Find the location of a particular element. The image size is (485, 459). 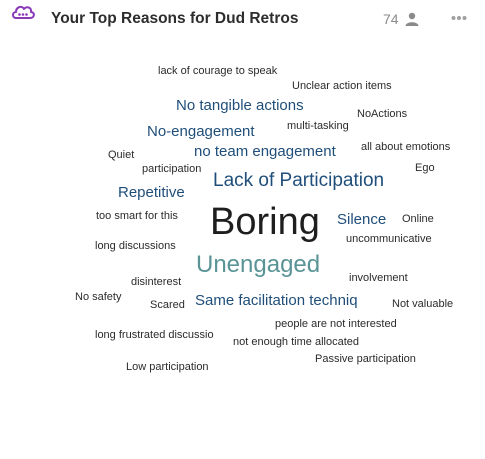

word-cloud-word: Ego is located at coordinates (425, 168).